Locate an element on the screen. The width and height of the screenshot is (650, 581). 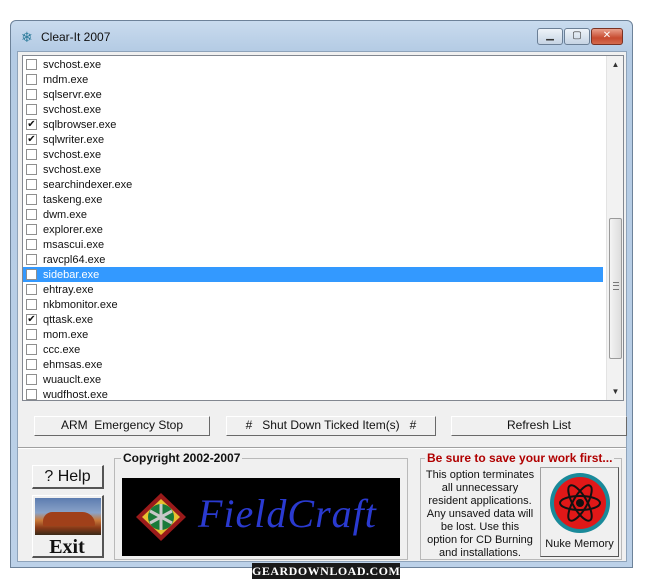
maximize-icon: ▢ is located at coordinates (577, 35).